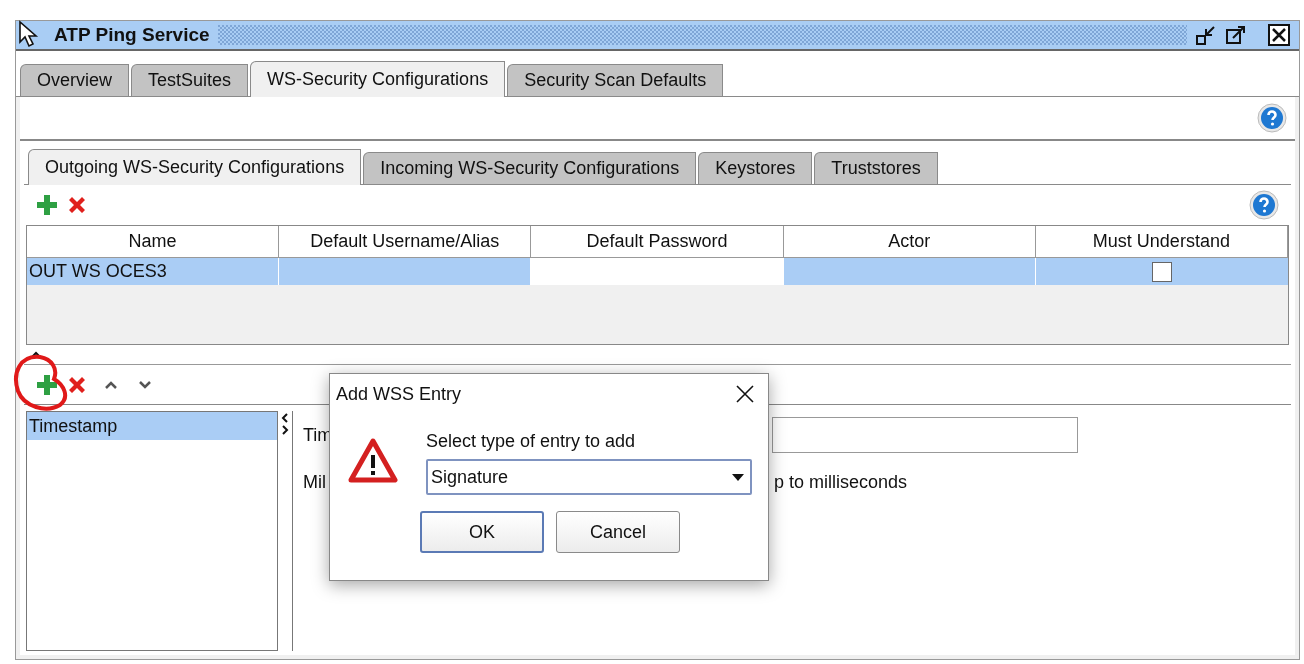  I want to click on collapse-left-icon, so click(285, 418).